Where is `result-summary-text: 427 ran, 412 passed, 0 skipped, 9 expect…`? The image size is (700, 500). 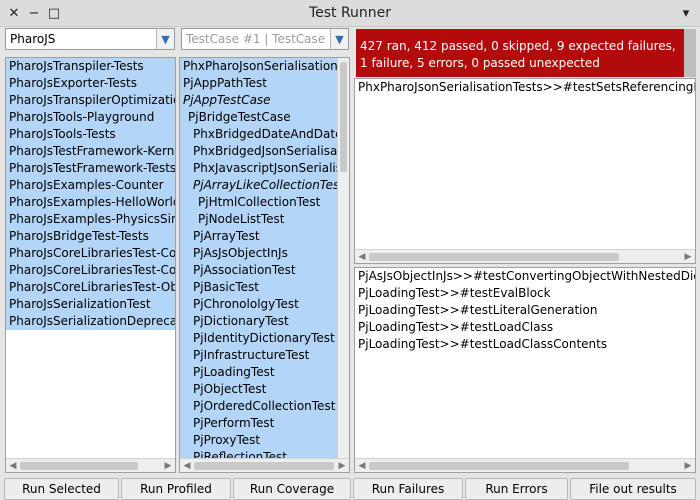 result-summary-text: 427 ran, 412 passed, 0 skipped, 9 expect… is located at coordinates (518, 54).